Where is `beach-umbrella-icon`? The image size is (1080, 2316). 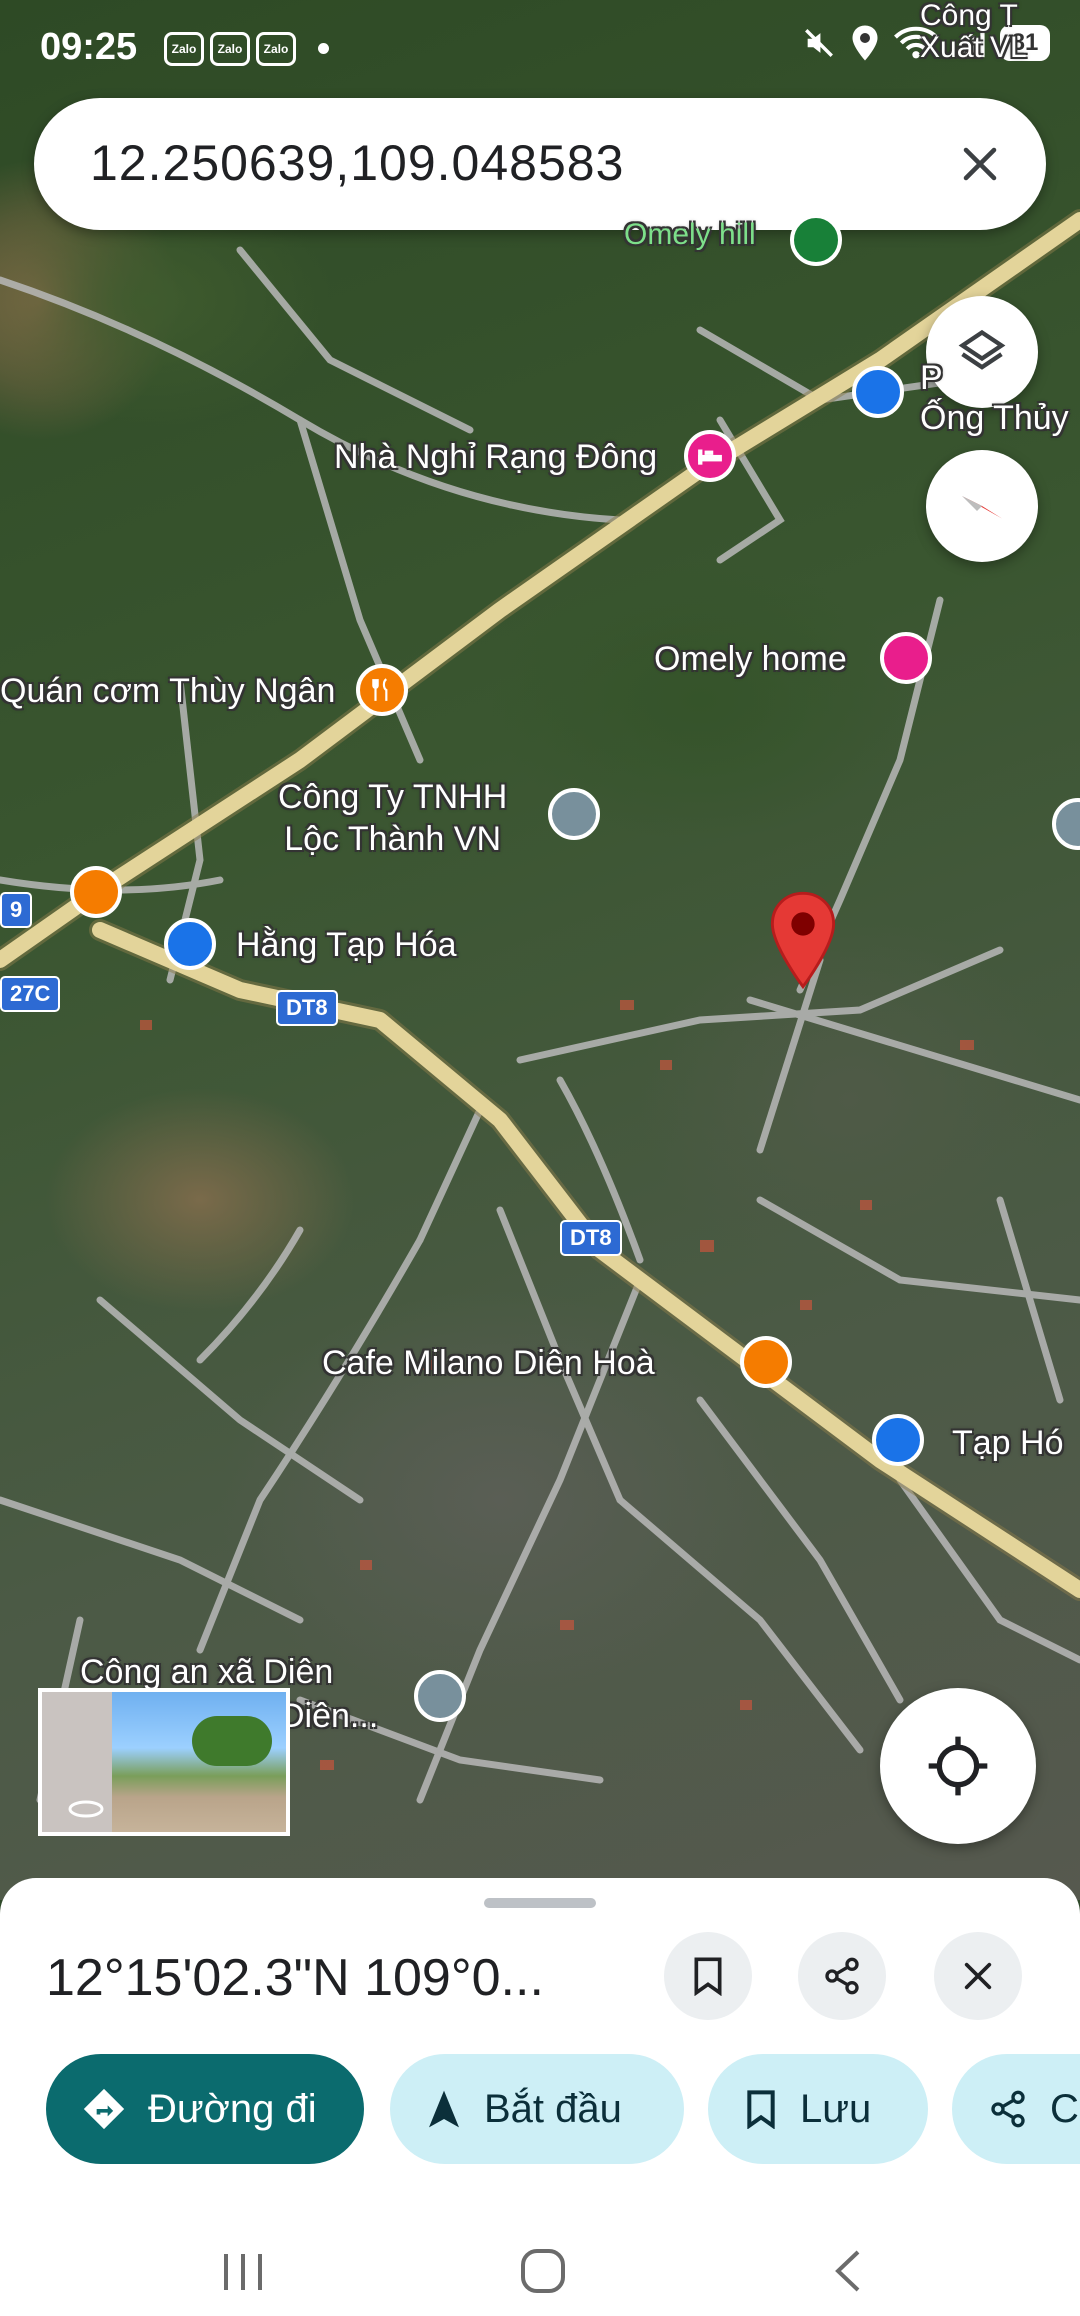 beach-umbrella-icon is located at coordinates (906, 658).